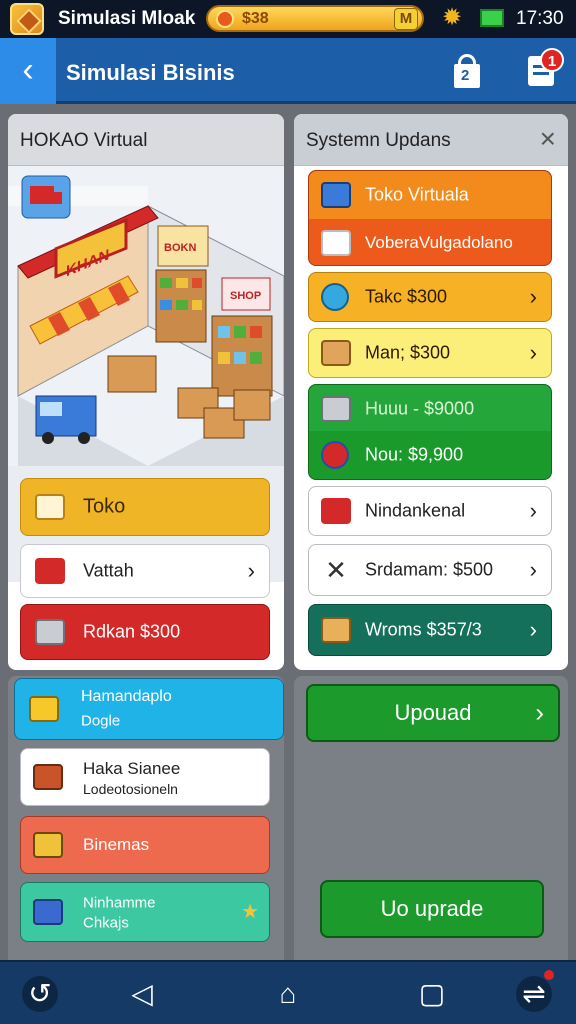 The height and width of the screenshot is (1024, 576). Describe the element at coordinates (452, 18) in the screenshot. I see `gear-icon: ✹` at that location.